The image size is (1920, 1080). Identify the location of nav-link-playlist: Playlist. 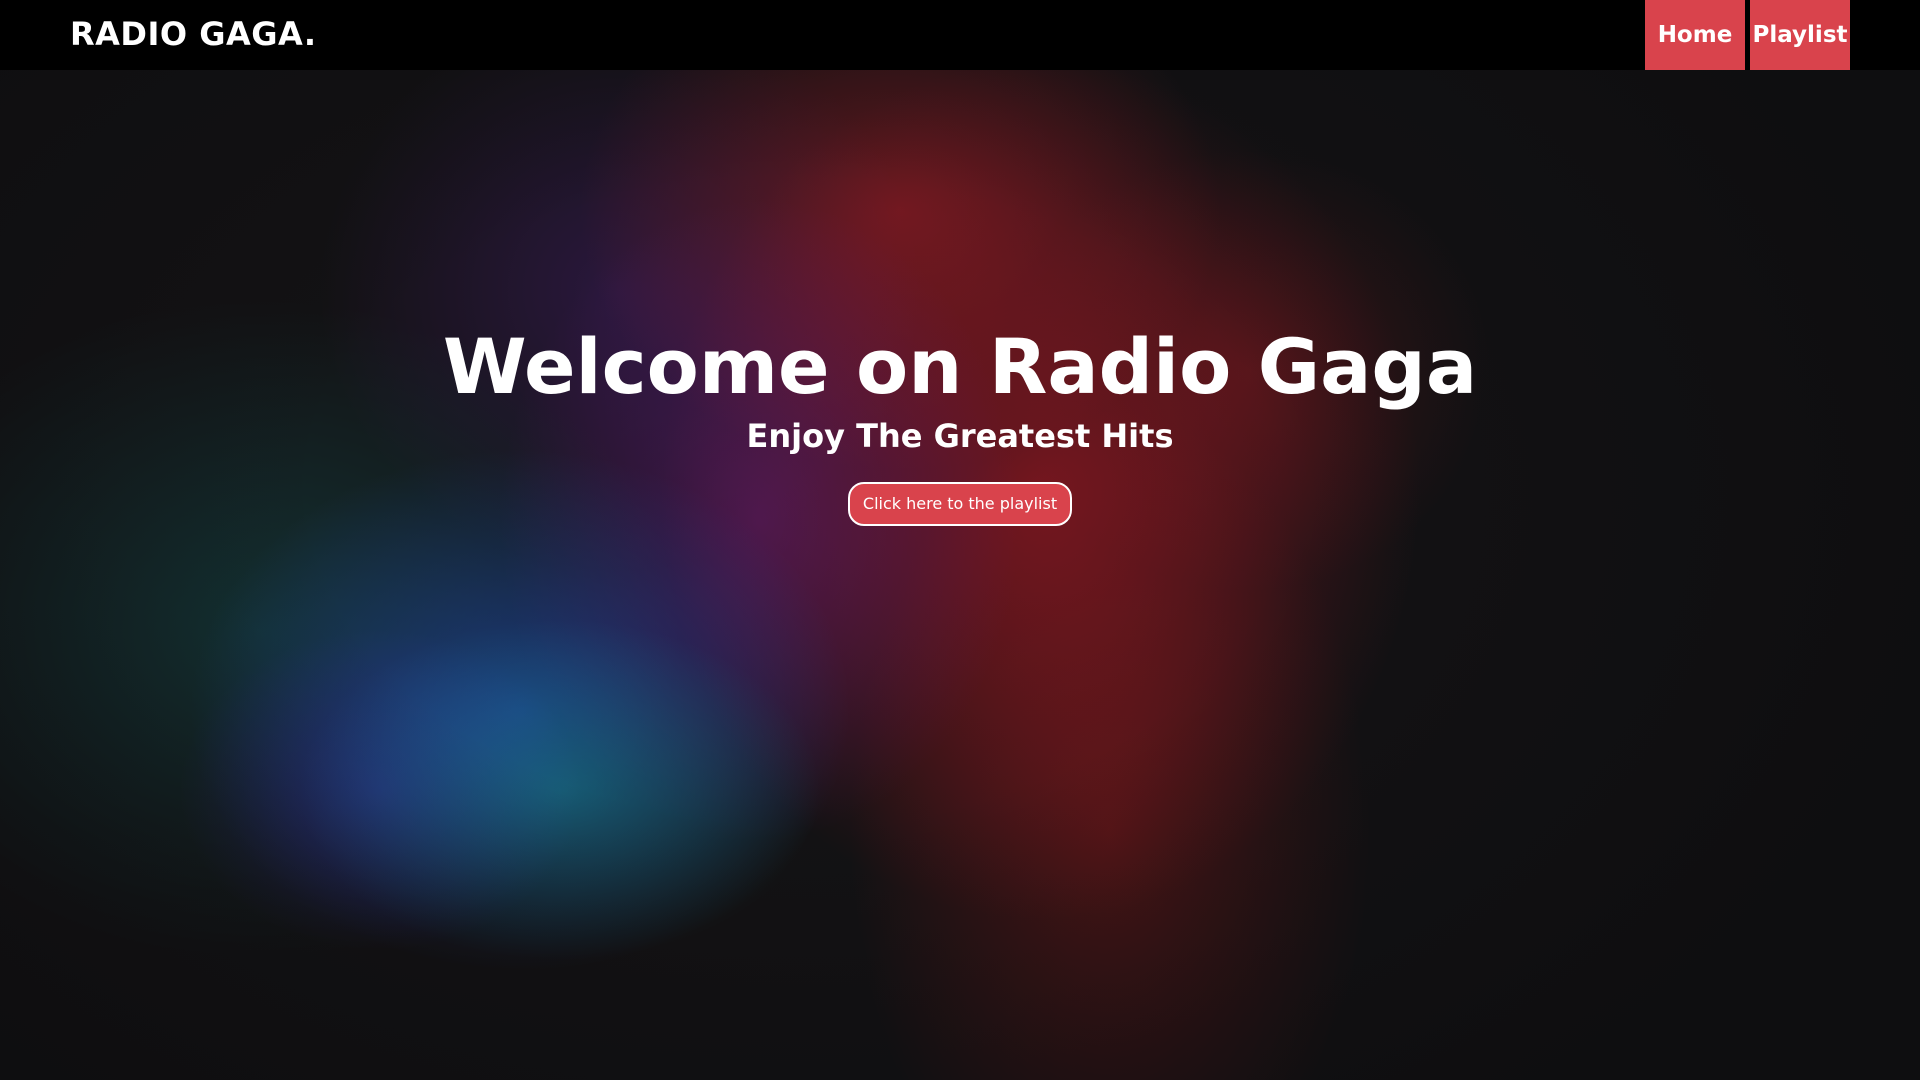
(1800, 35).